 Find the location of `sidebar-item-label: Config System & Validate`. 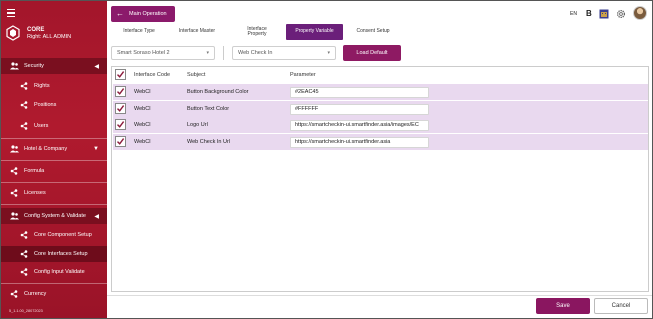

sidebar-item-label: Config System & Validate is located at coordinates (55, 216).